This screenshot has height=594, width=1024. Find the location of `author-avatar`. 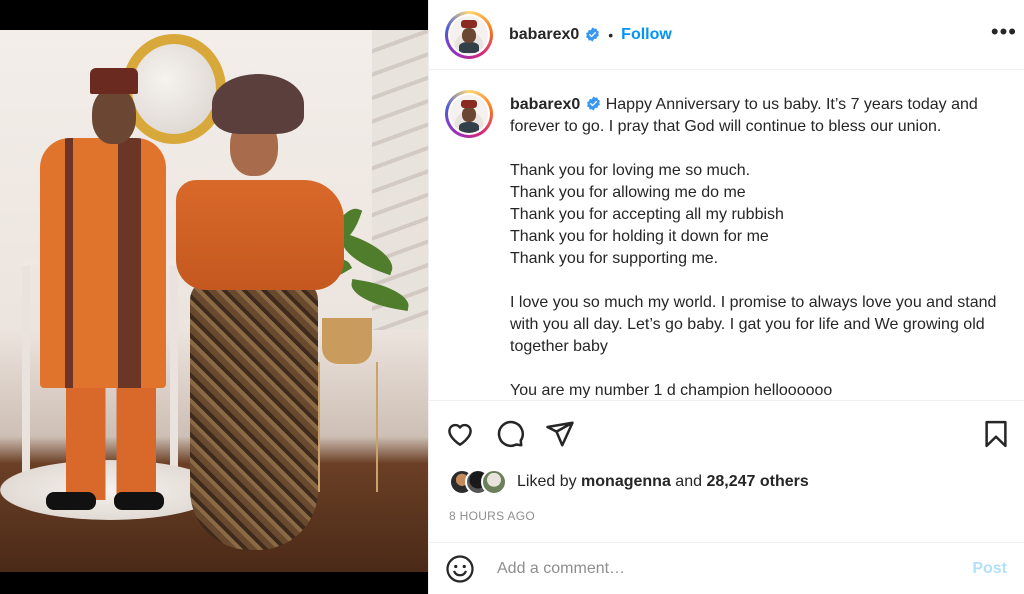

author-avatar is located at coordinates (469, 34).